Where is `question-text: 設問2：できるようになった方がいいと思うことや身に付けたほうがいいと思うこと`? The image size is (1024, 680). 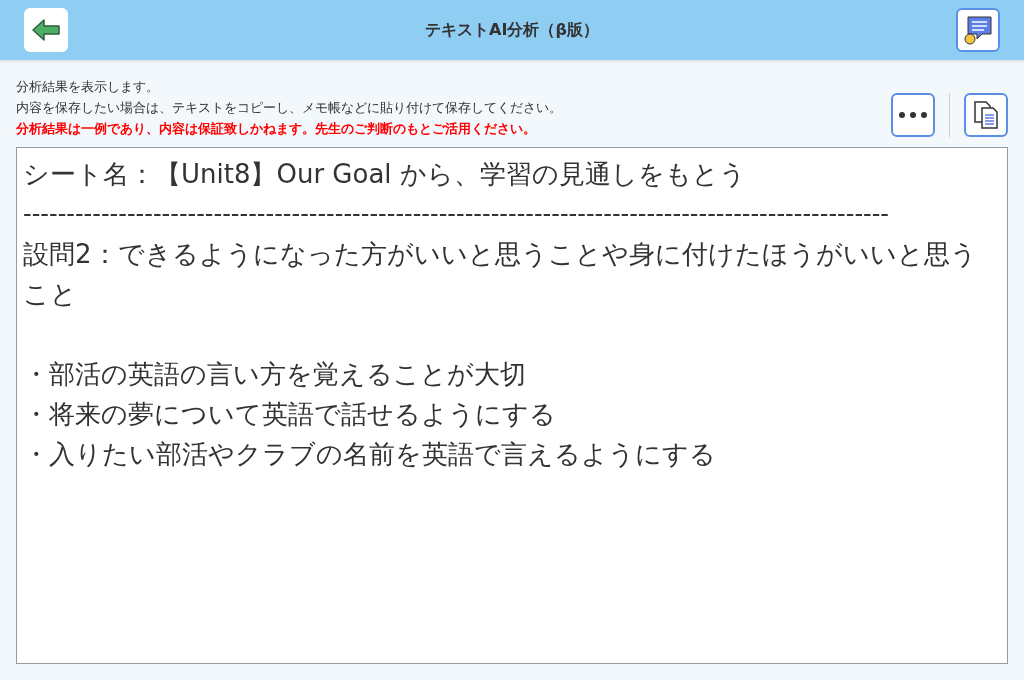
question-text: 設問2：できるようになった方がいいと思うことや身に付けたほうがいいと思うこと is located at coordinates (500, 274).